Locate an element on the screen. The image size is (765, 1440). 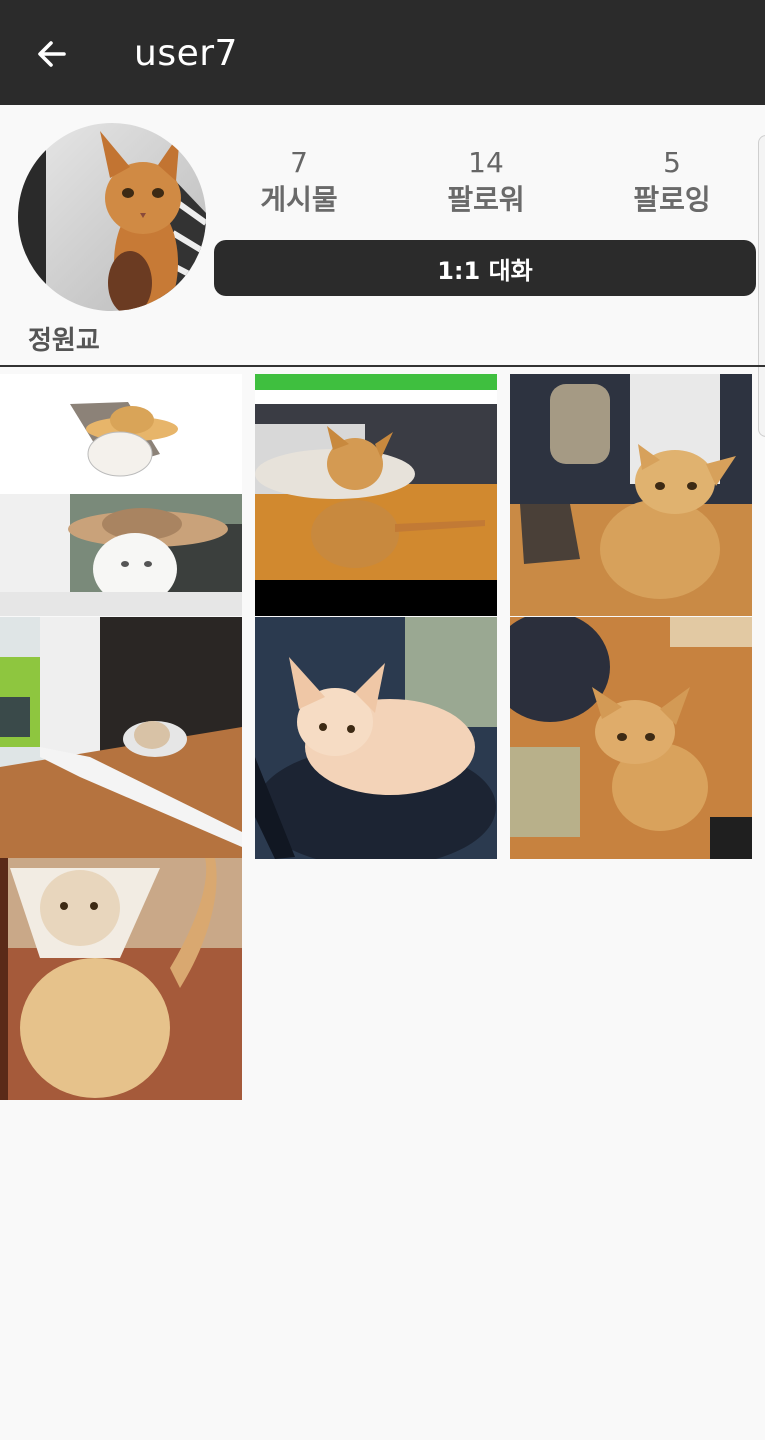
arrow-left-icon is located at coordinates (52, 54).